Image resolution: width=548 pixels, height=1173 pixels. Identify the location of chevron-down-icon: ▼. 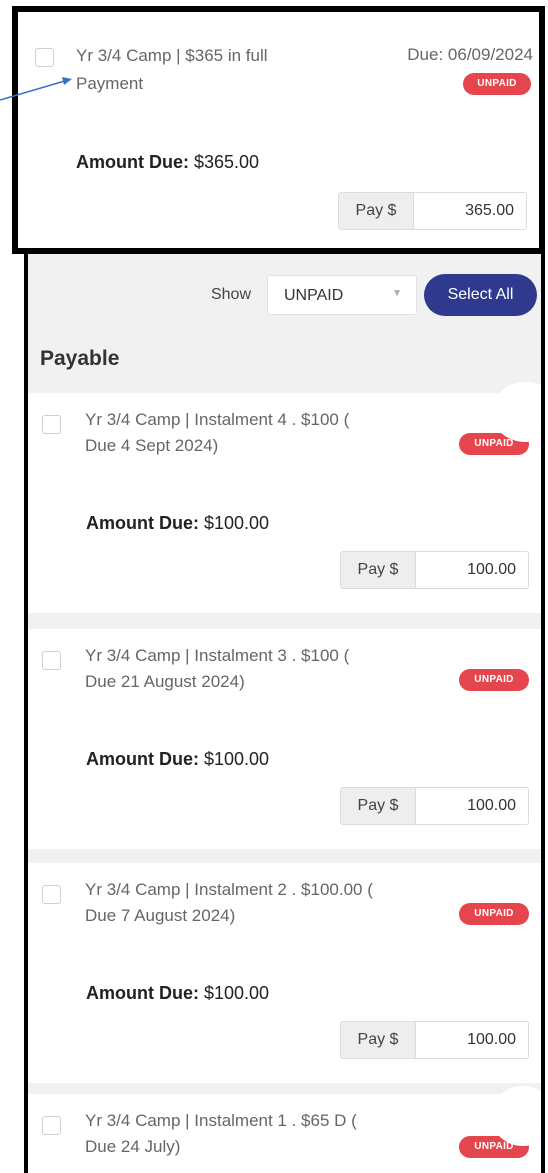
(397, 293).